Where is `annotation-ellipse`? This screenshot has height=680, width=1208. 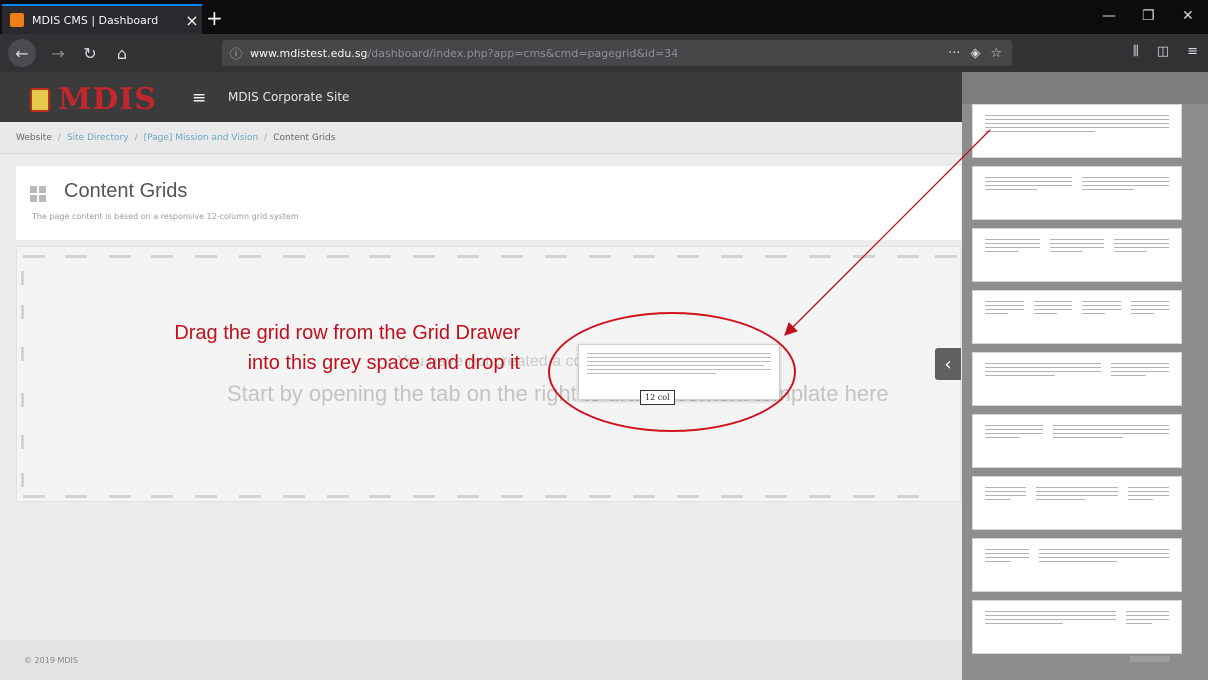
annotation-ellipse is located at coordinates (672, 372).